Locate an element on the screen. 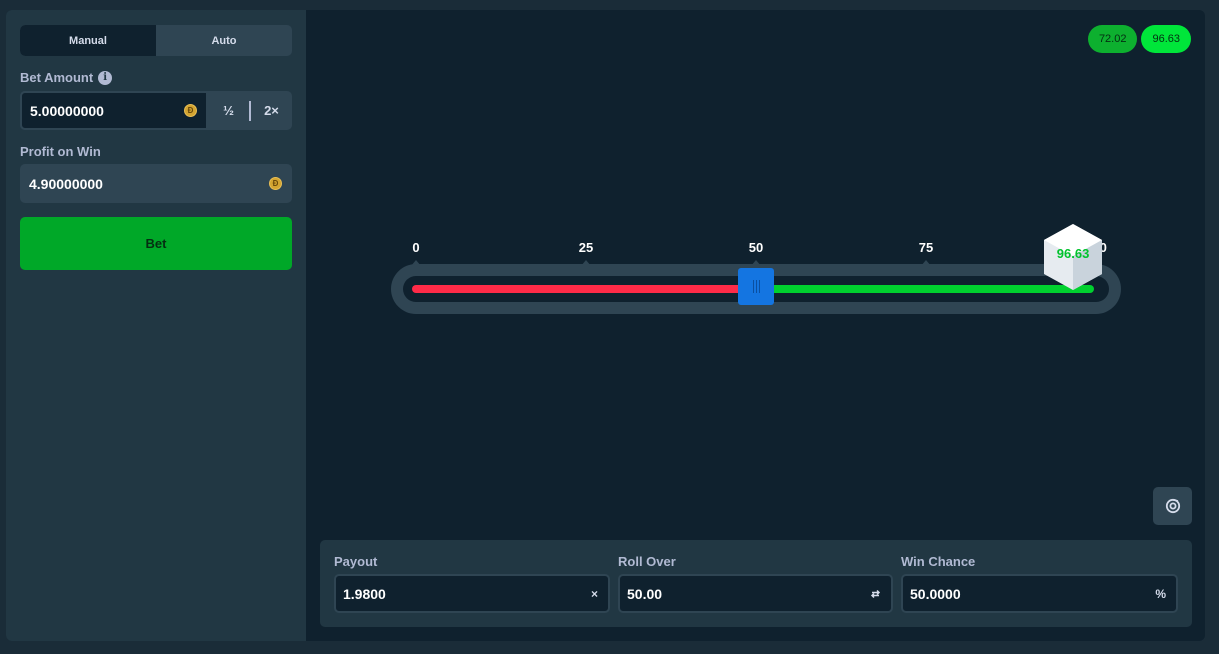 The width and height of the screenshot is (1219, 654). result-pill: 96.63 is located at coordinates (1166, 39).